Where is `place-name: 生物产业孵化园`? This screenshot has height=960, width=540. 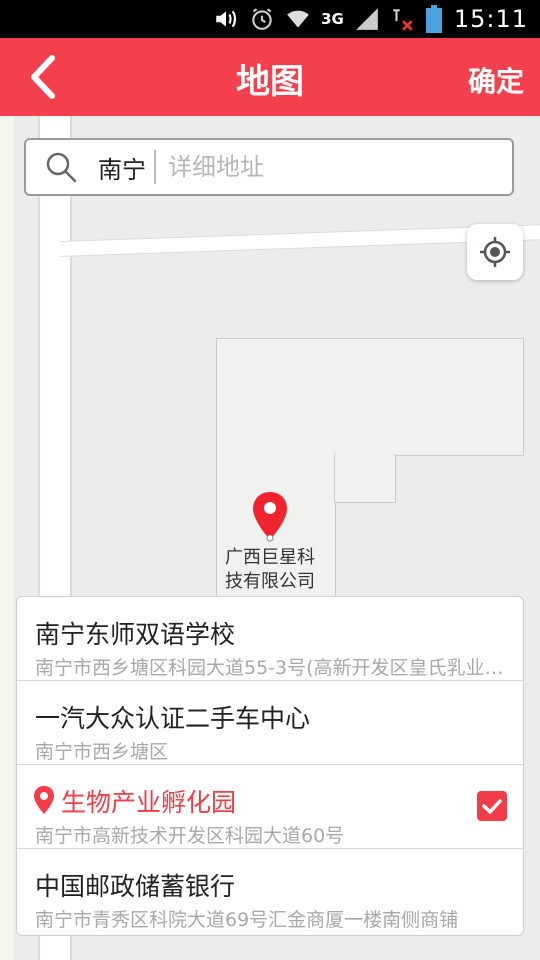 place-name: 生物产业孵化园 is located at coordinates (149, 802).